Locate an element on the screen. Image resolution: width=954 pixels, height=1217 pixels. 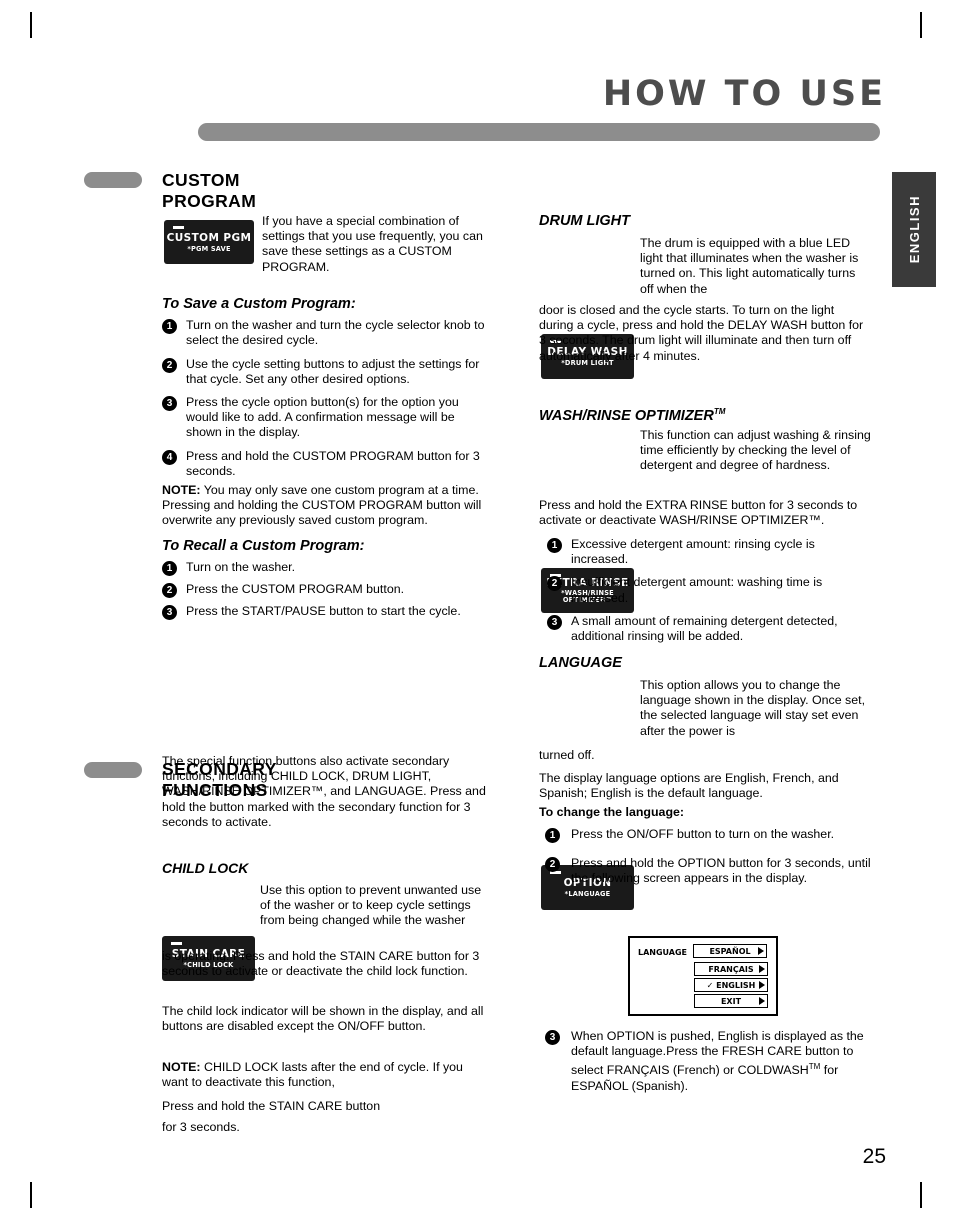
button-dash-indicator is located at coordinates (176, 943).